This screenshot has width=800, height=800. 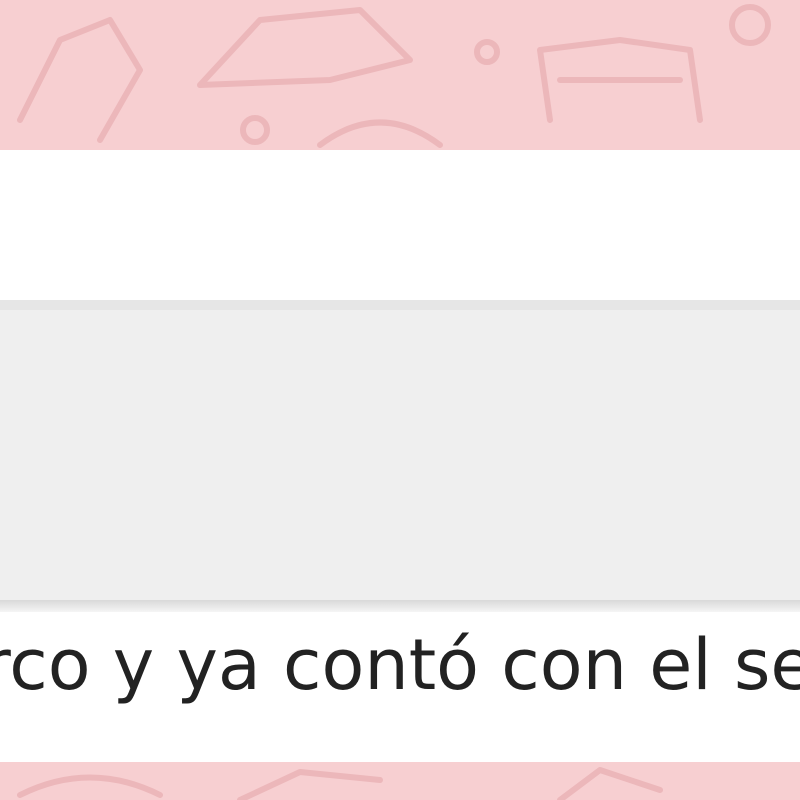 I want to click on divider, so click(x=400, y=305).